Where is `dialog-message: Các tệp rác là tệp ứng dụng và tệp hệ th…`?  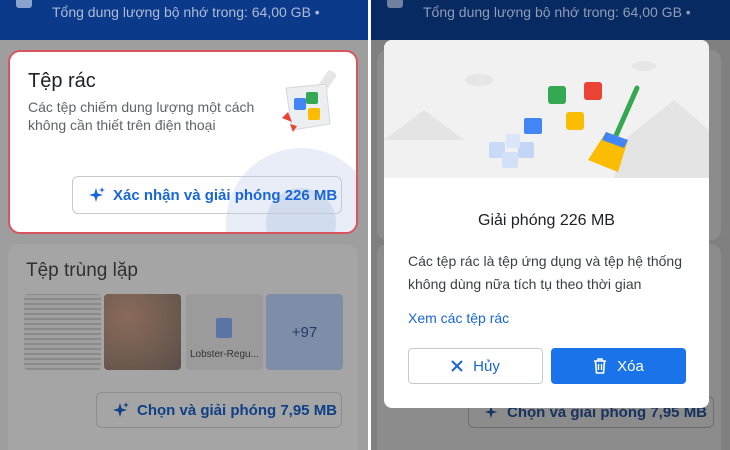
dialog-message: Các tệp rác là tệp ứng dụng và tệp hệ th… is located at coordinates (545, 272).